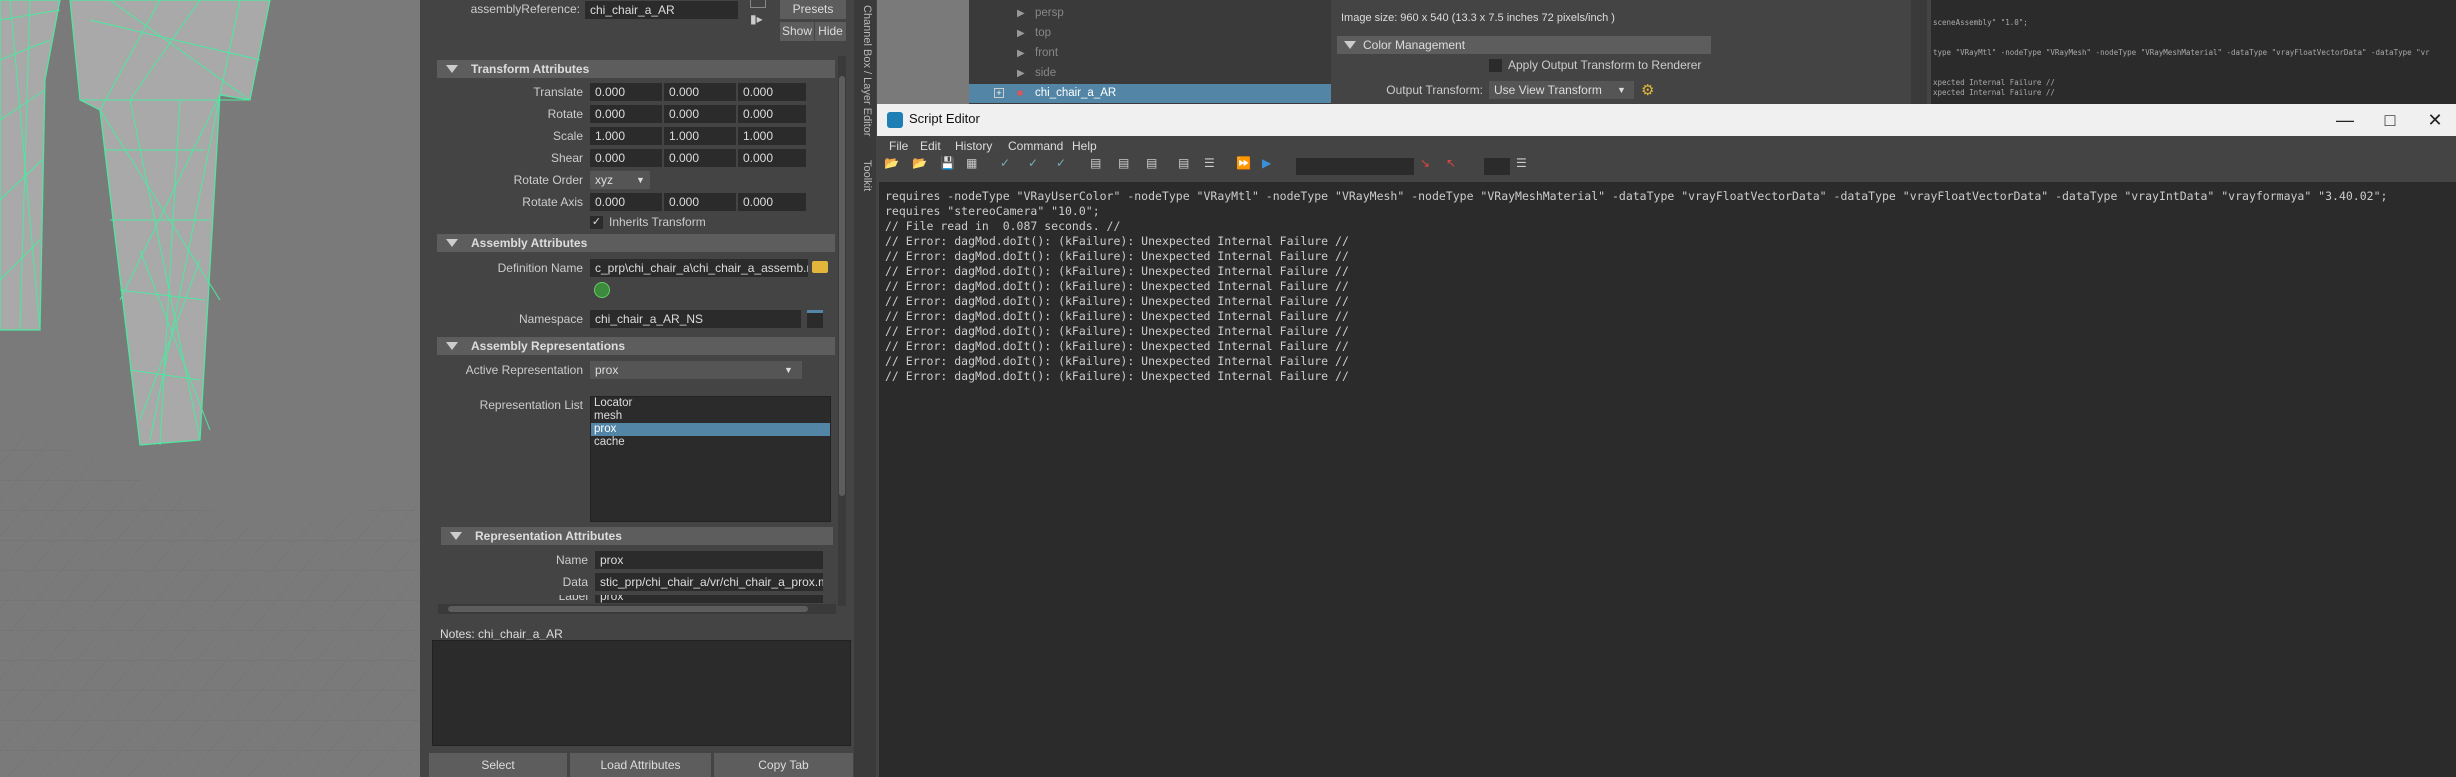 This screenshot has height=777, width=2456. Describe the element at coordinates (710, 429) in the screenshot. I see `representation-list-item: prox` at that location.